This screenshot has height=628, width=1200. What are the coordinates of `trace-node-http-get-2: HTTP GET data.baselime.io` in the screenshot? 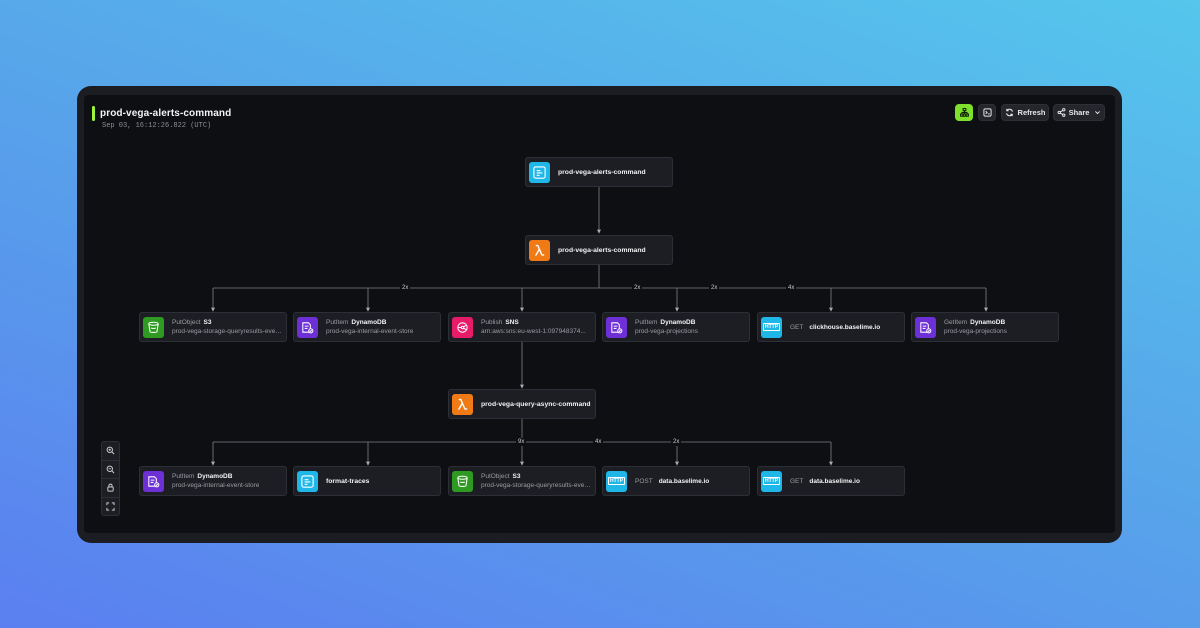 It's located at (831, 481).